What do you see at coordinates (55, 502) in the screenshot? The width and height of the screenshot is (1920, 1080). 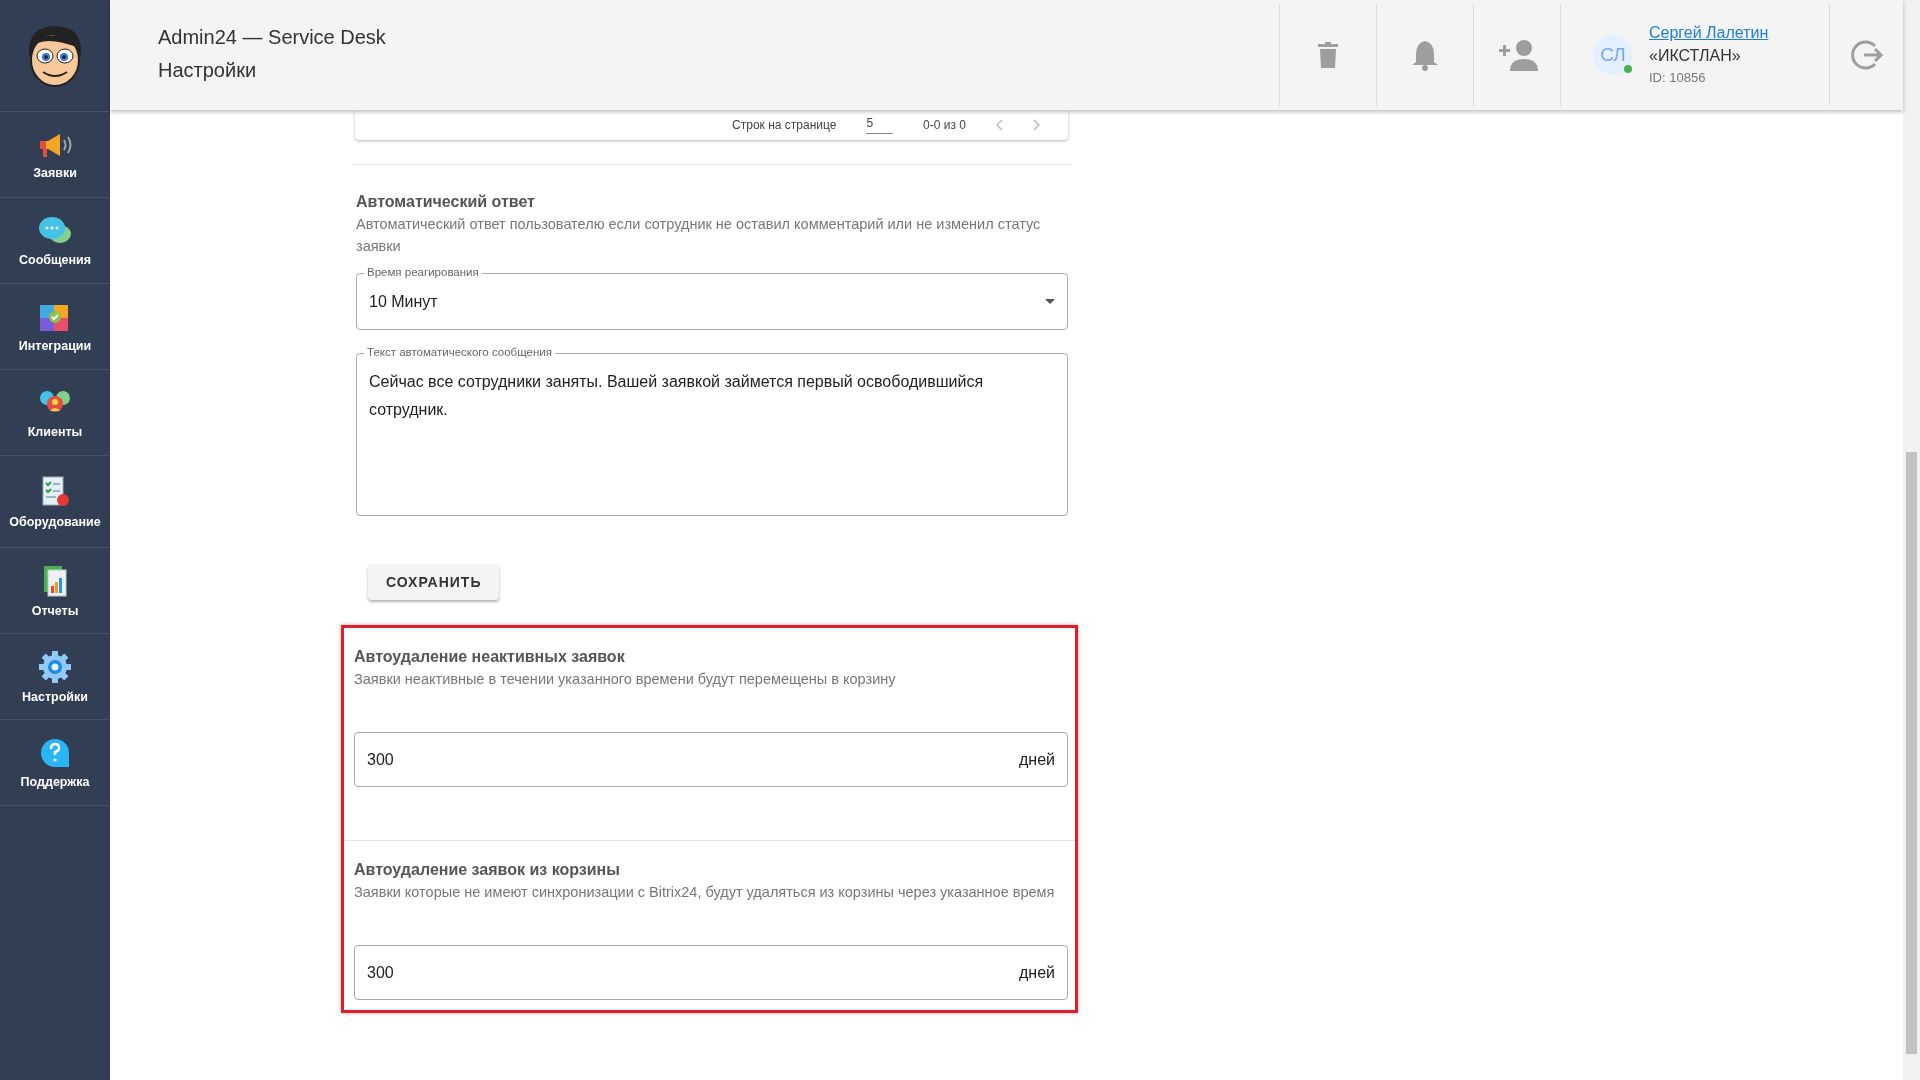 I see `sidebar-item: Оборудование` at bounding box center [55, 502].